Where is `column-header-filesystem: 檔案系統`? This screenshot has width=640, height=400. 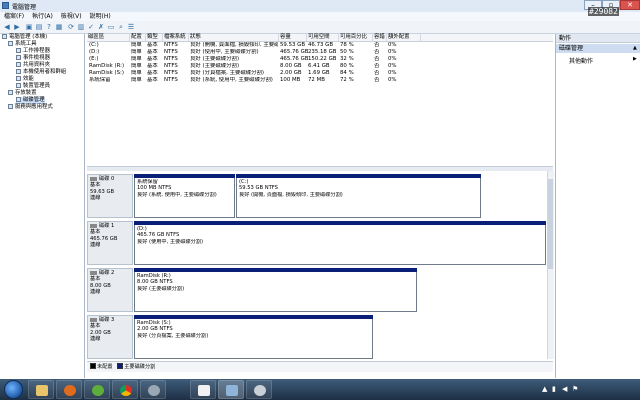
column-header-filesystem: 檔案系統 is located at coordinates (176, 37).